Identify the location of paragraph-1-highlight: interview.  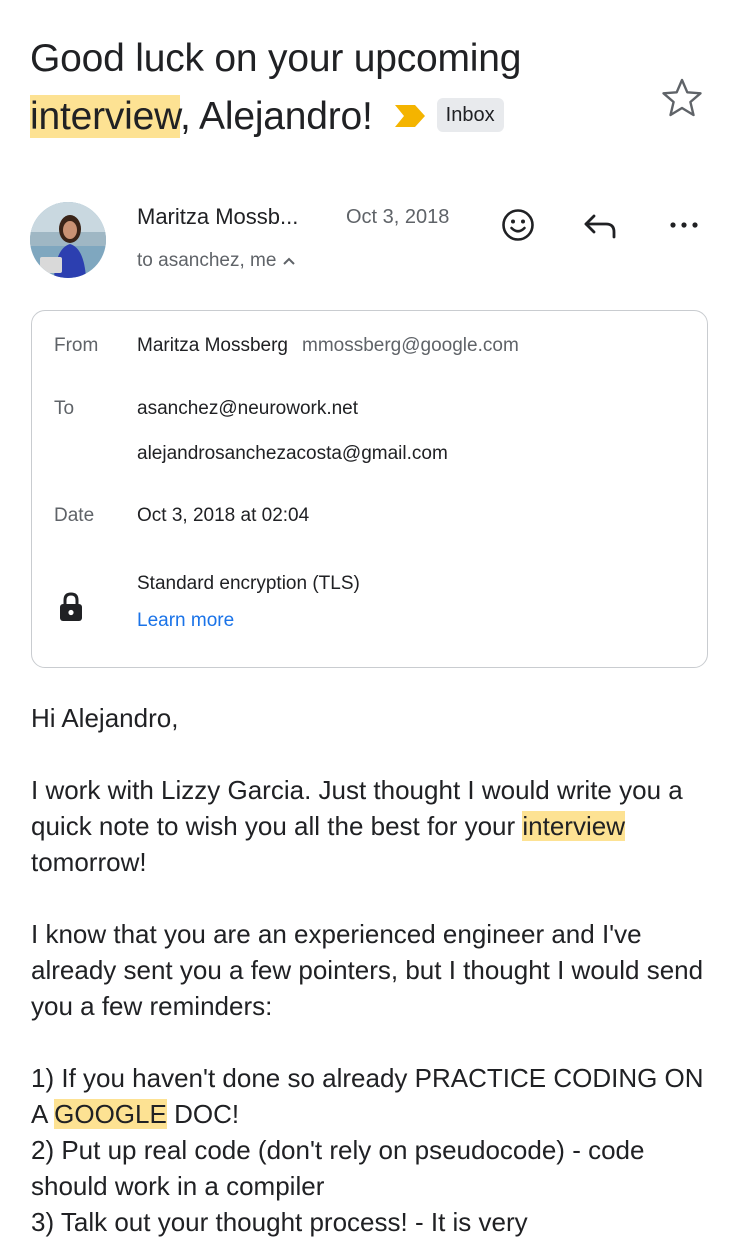
(573, 826).